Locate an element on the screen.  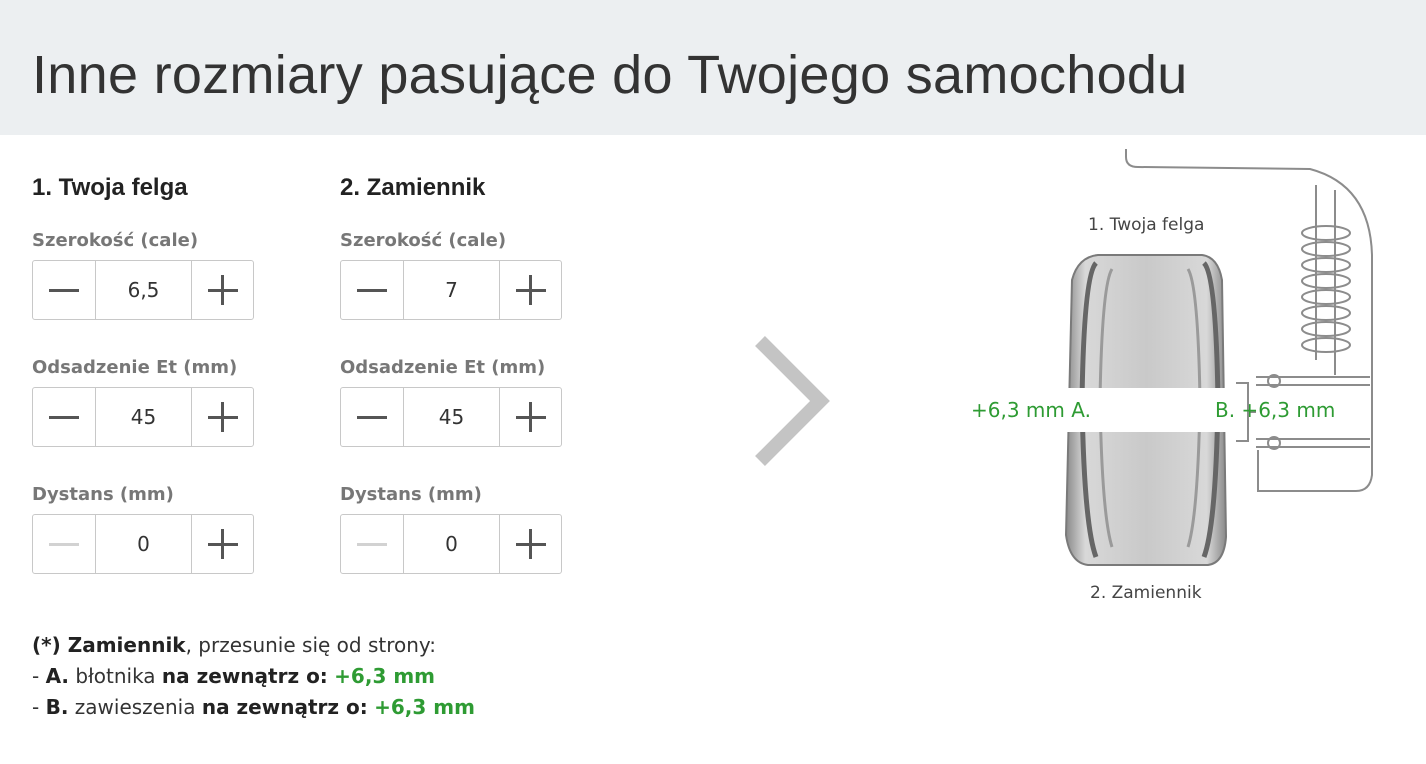
replacement-offset-decrease-button is located at coordinates (372, 417).